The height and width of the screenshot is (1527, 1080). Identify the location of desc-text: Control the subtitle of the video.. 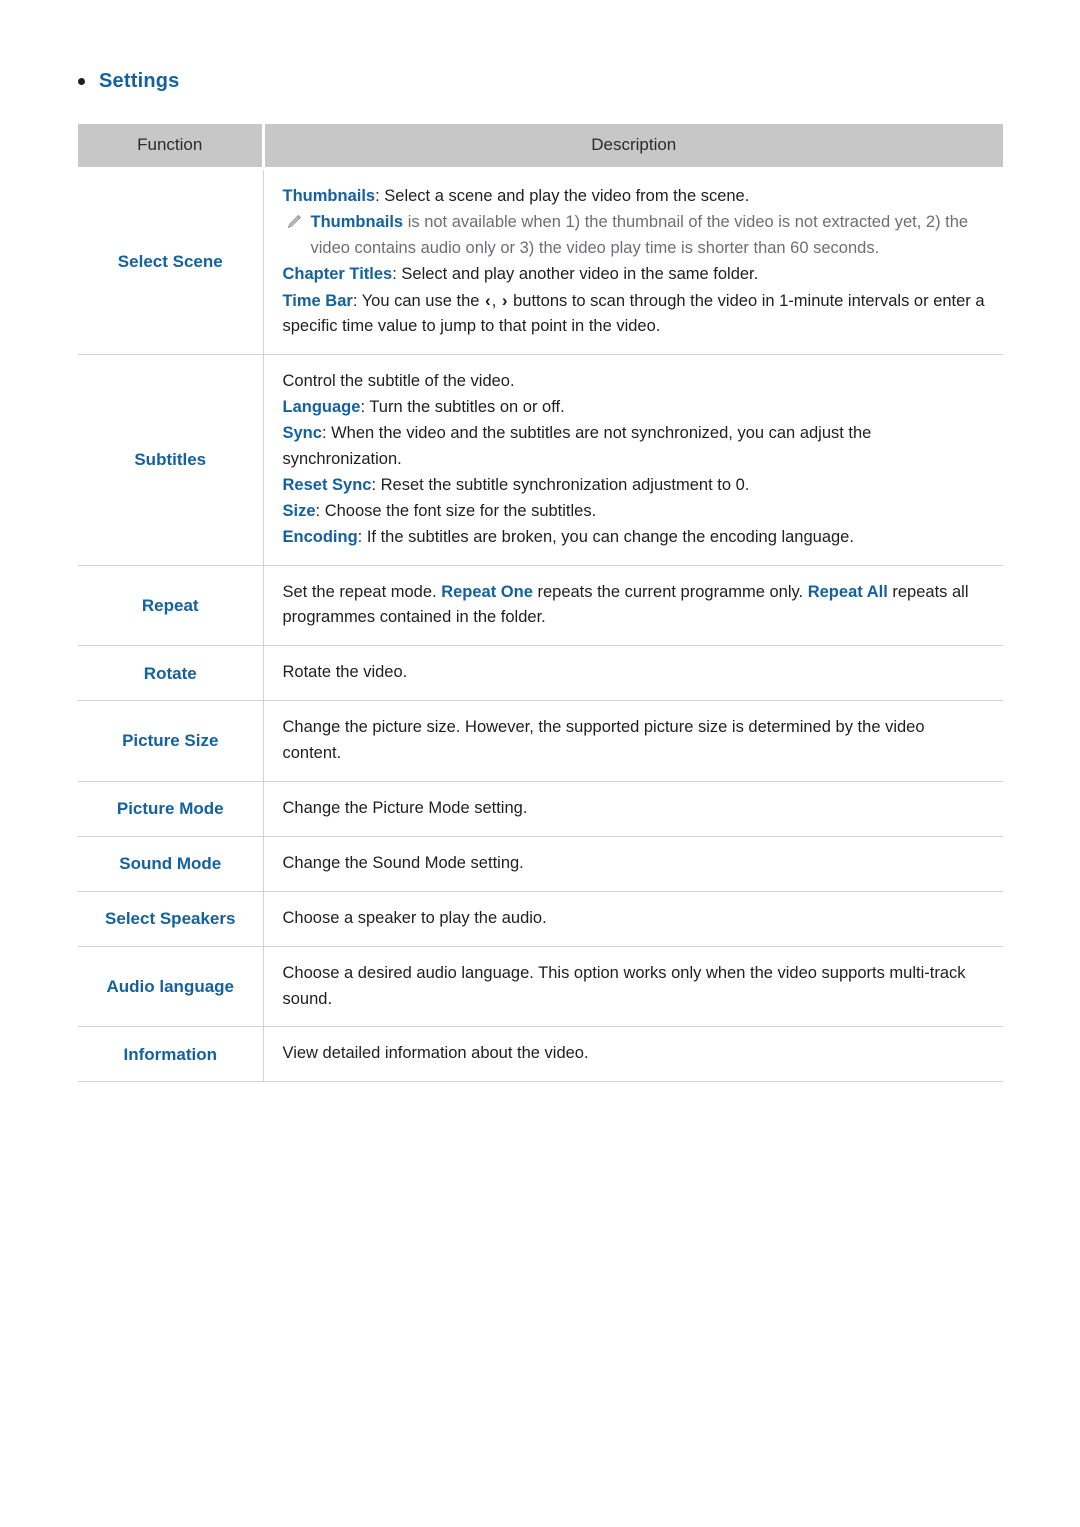
(398, 381).